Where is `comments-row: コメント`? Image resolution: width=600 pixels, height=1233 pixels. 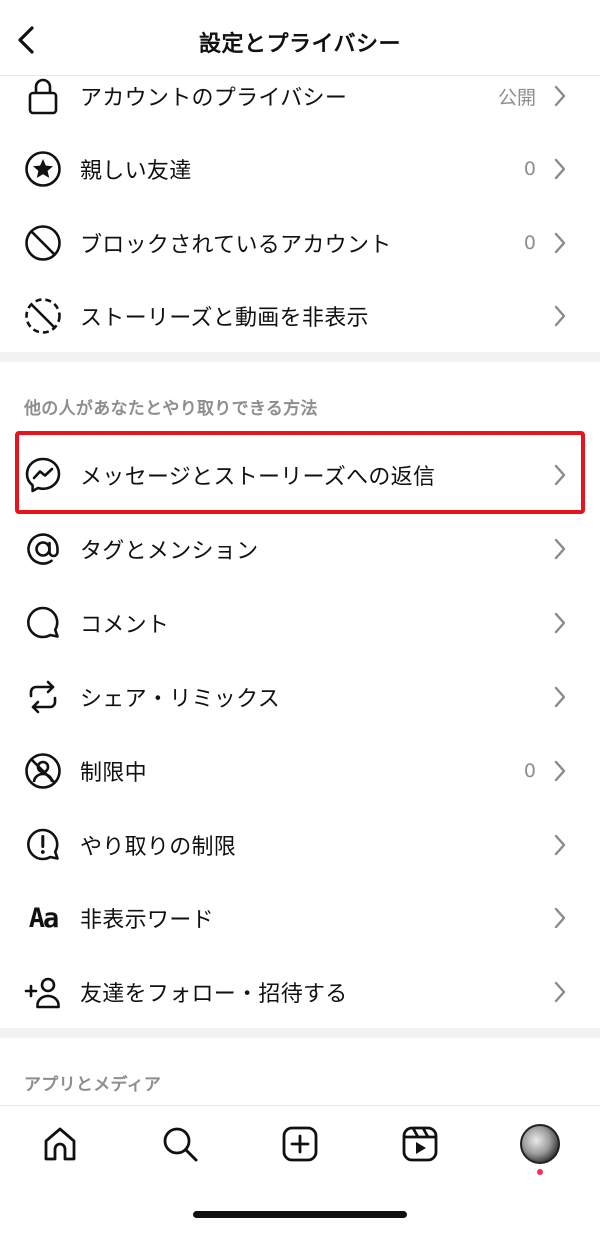
comments-row: コメント is located at coordinates (300, 623).